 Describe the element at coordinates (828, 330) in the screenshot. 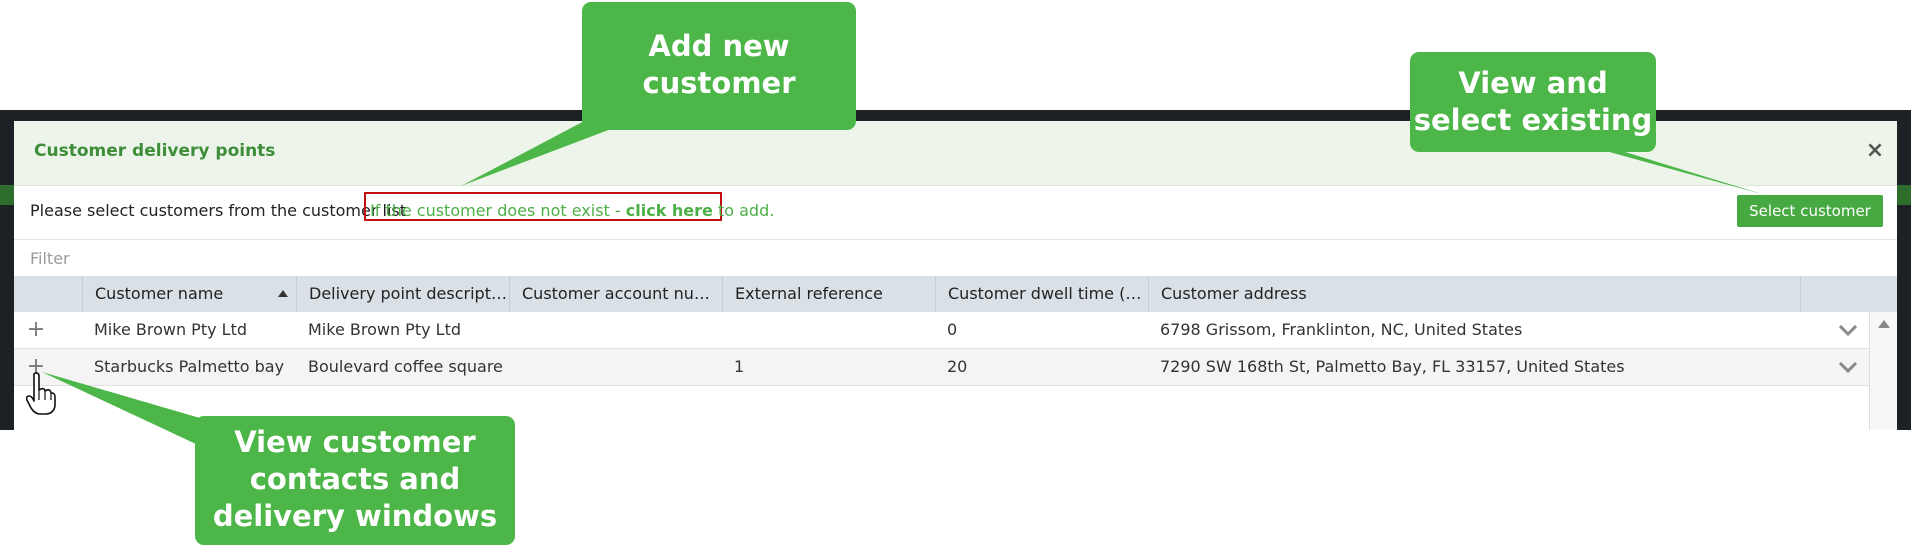

I see `cell-external-reference` at that location.